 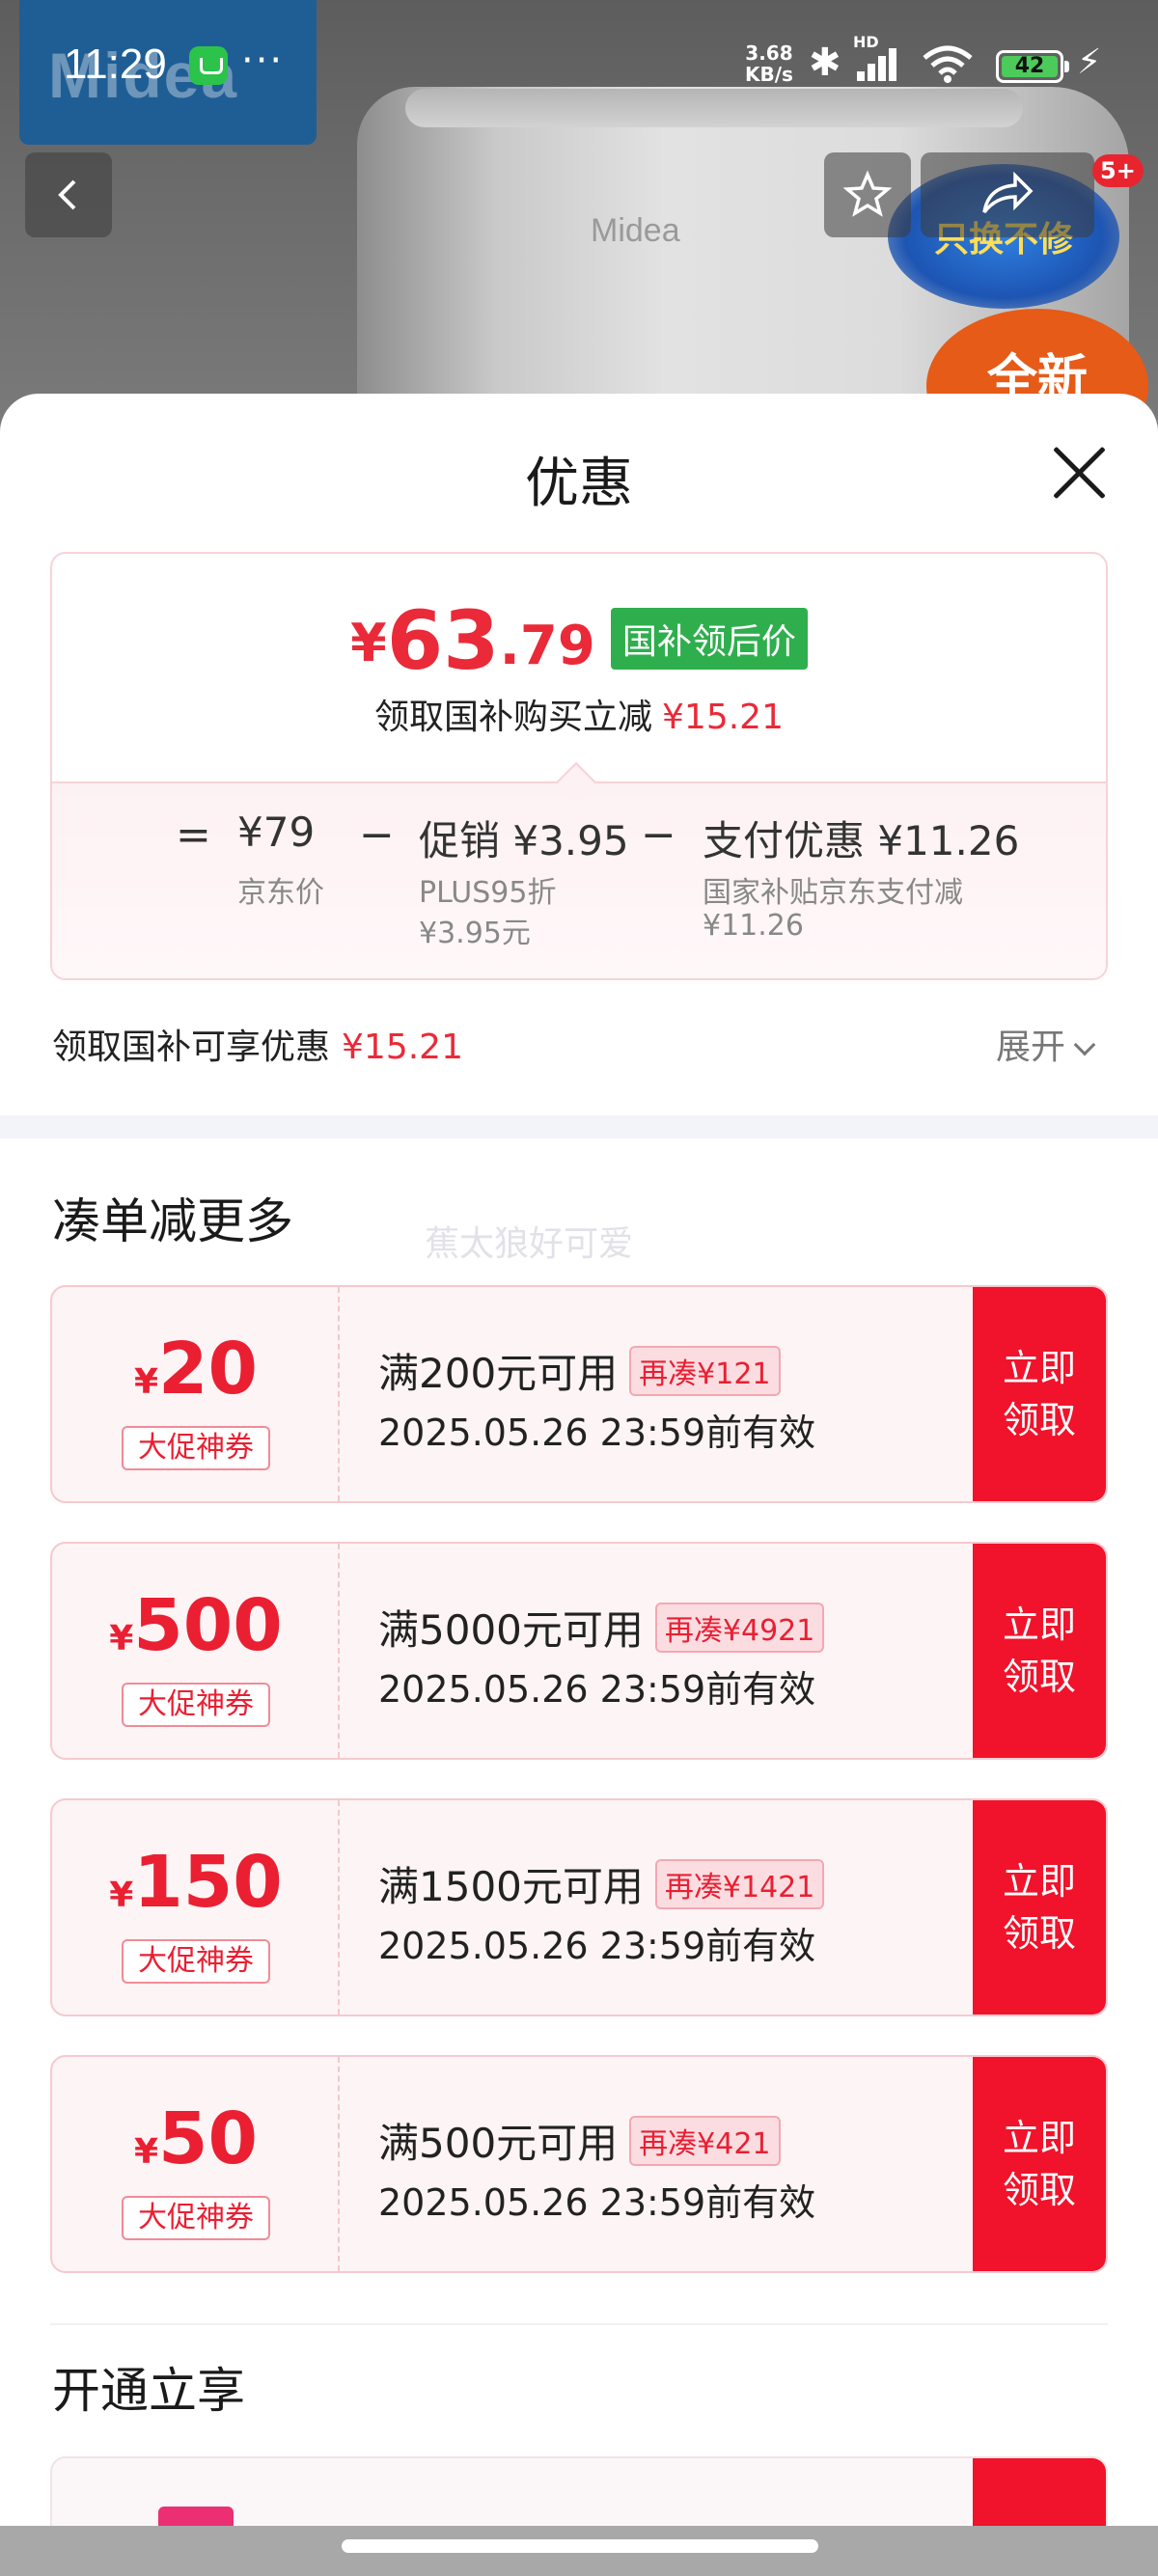 I want to click on coupon-condition: 满1500元可用 再凑¥1421, so click(x=601, y=1884).